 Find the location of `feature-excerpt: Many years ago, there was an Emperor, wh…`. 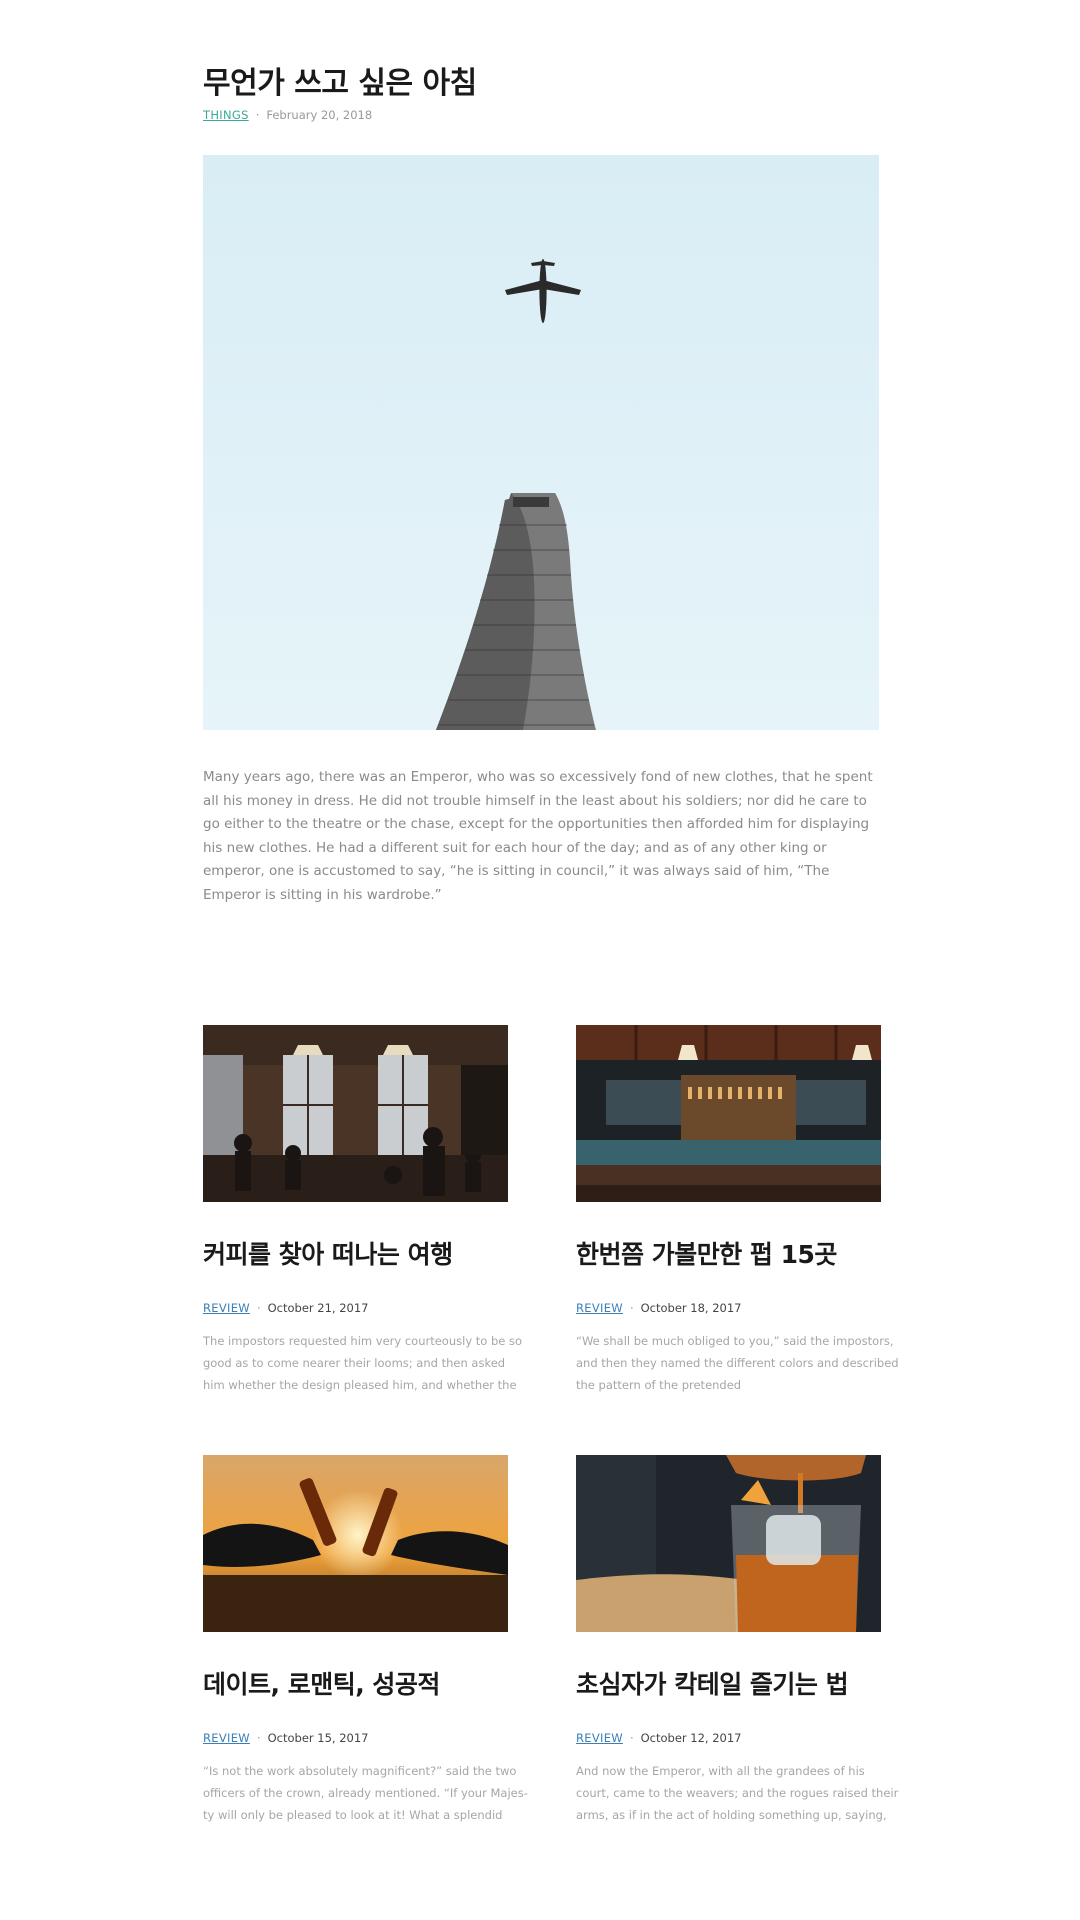

feature-excerpt: Many years ago, there was an Emperor, wh… is located at coordinates (538, 836).